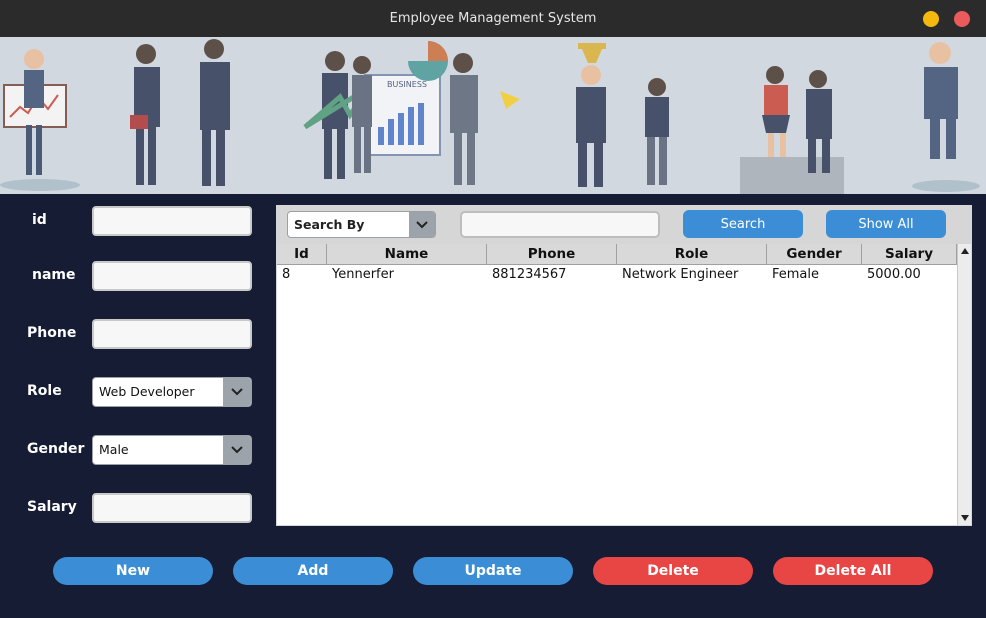 The image size is (986, 618). I want to click on cell-id: 8, so click(286, 274).